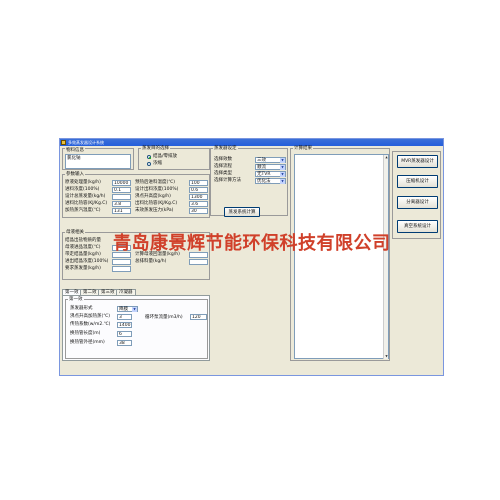 This screenshot has width=500, height=500. What do you see at coordinates (270, 174) in the screenshot?
I see `type-select: 无TVR ▼` at bounding box center [270, 174].